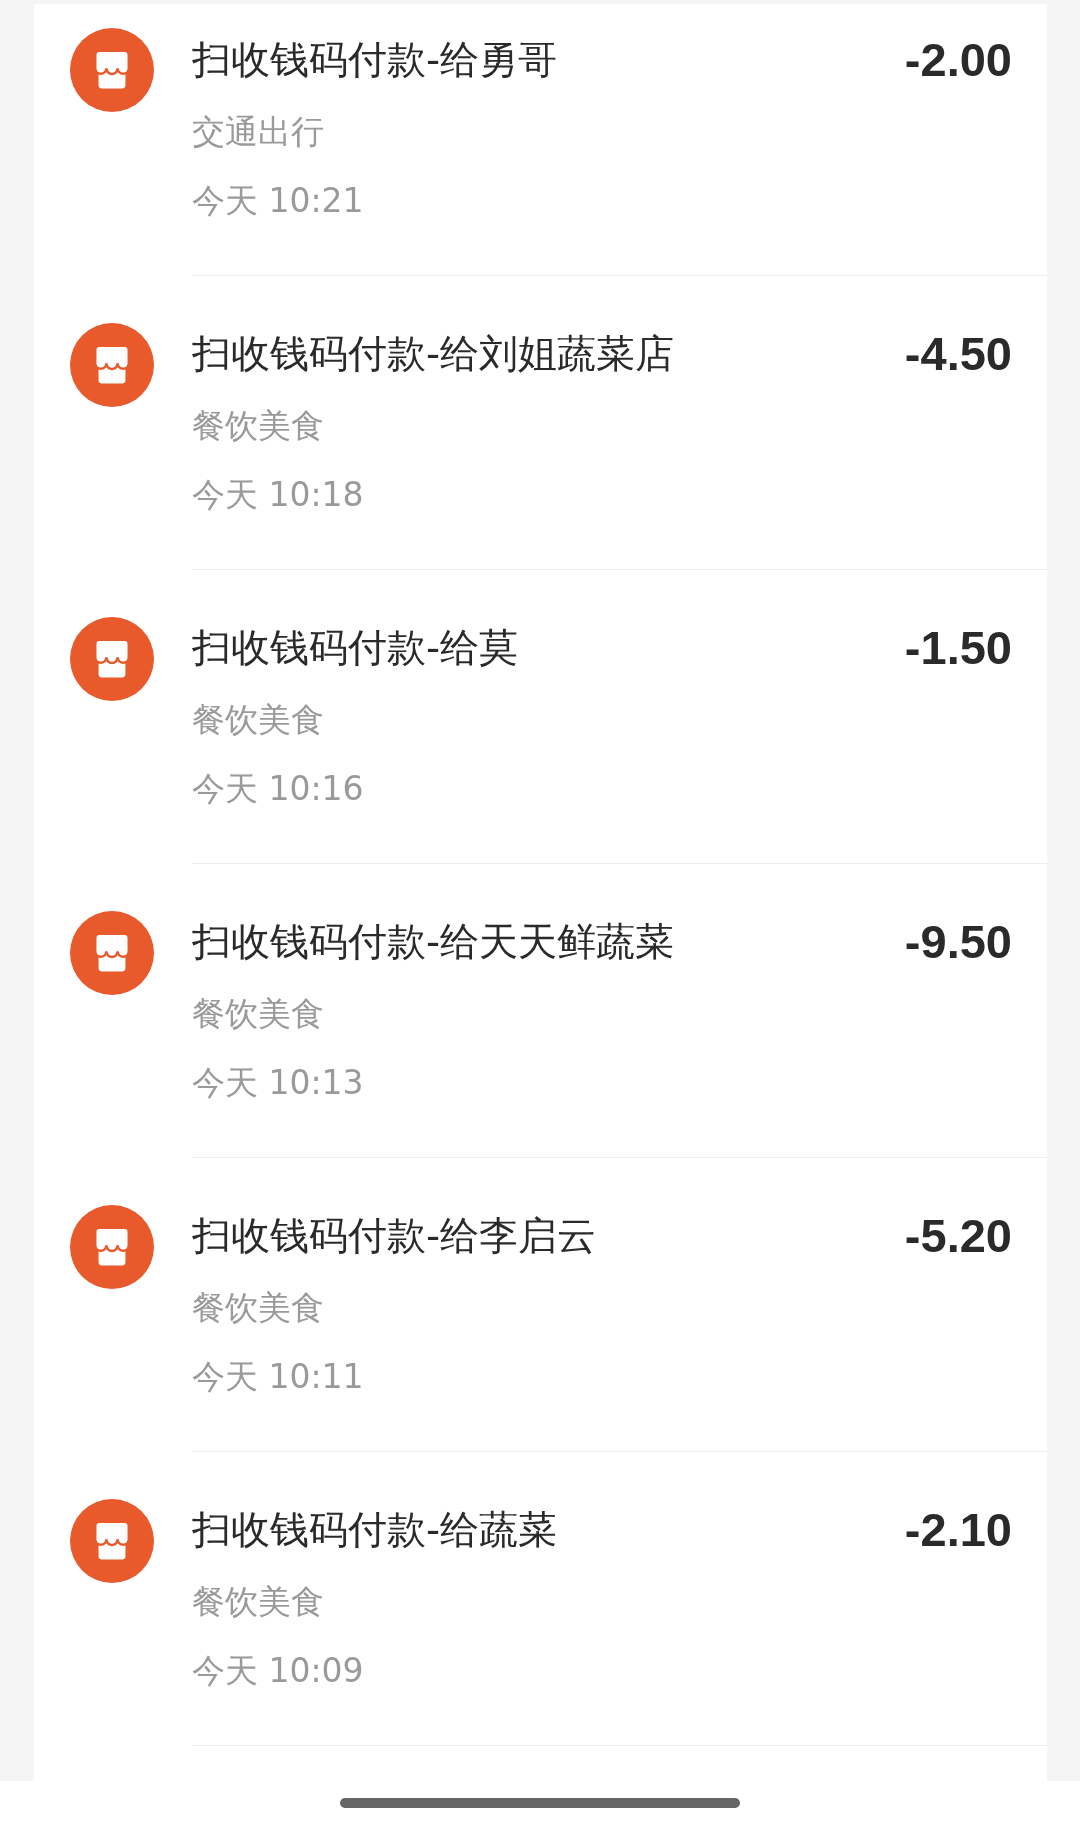 The image size is (1080, 1824). I want to click on timestamp: 今天 10:16, so click(278, 789).